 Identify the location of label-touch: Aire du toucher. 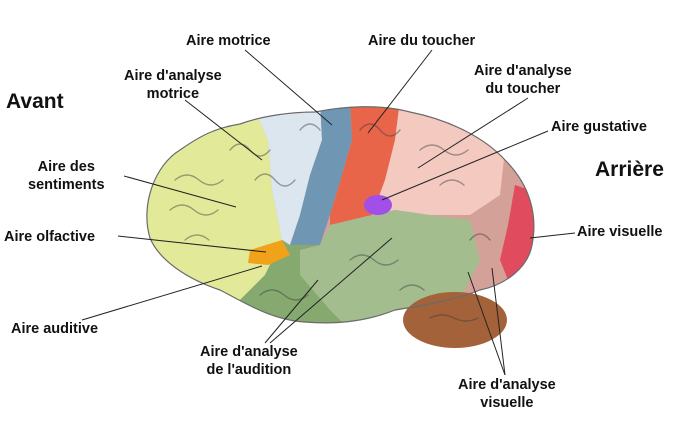
(422, 41).